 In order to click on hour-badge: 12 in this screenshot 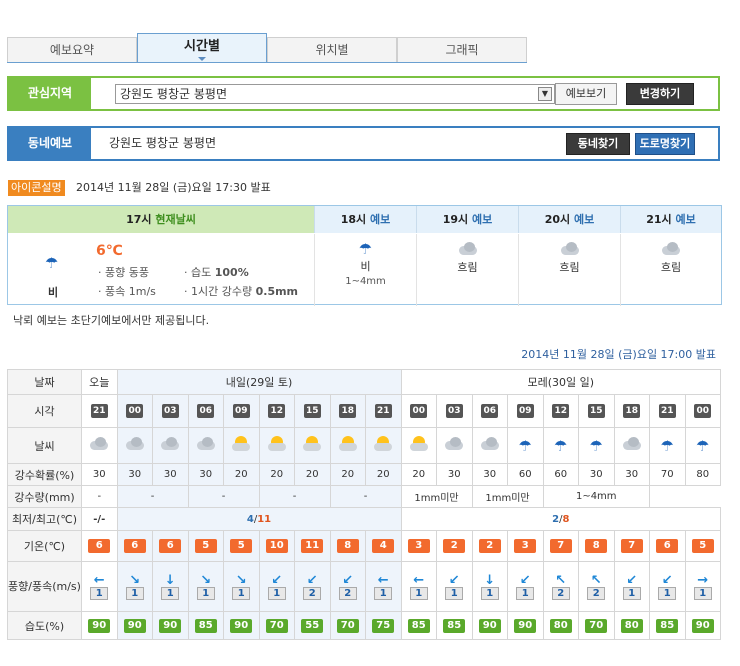, I will do `click(277, 411)`.